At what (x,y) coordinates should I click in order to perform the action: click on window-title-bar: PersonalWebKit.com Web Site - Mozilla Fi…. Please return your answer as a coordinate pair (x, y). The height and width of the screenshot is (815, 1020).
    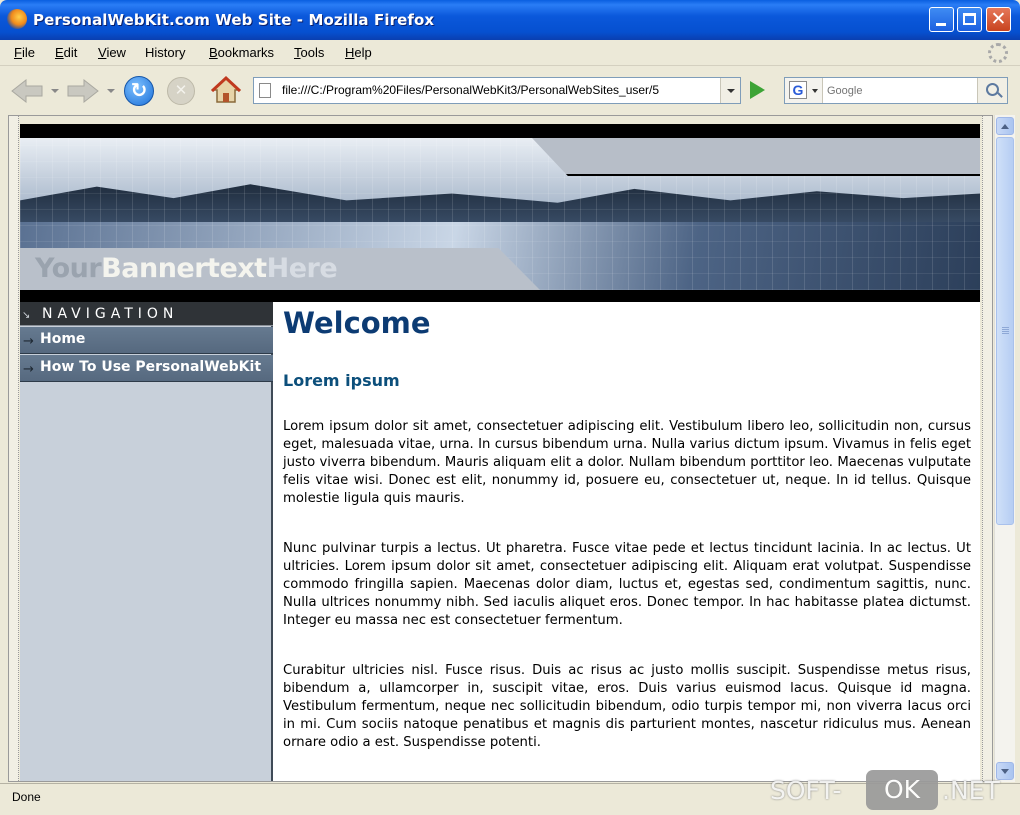
    Looking at the image, I should click on (510, 20).